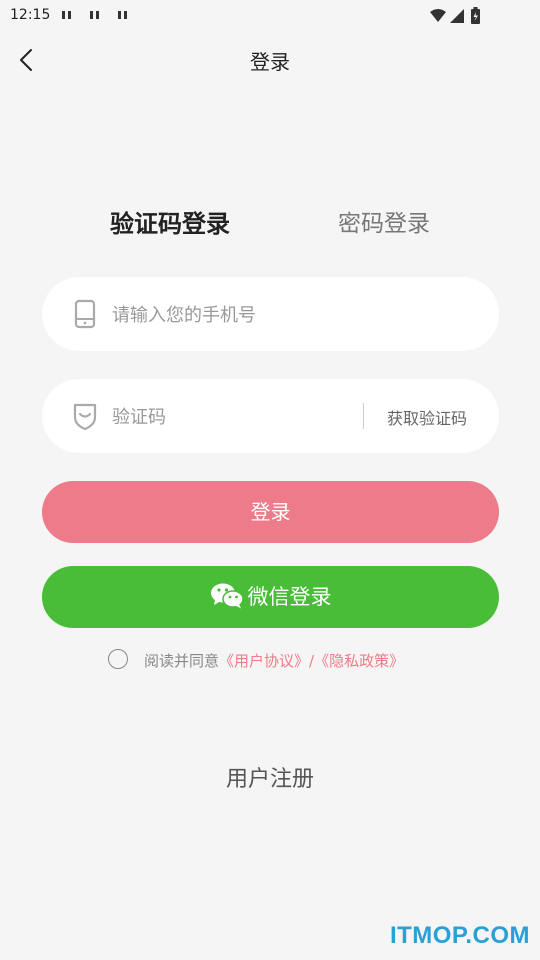  I want to click on system-status-icons, so click(455, 15).